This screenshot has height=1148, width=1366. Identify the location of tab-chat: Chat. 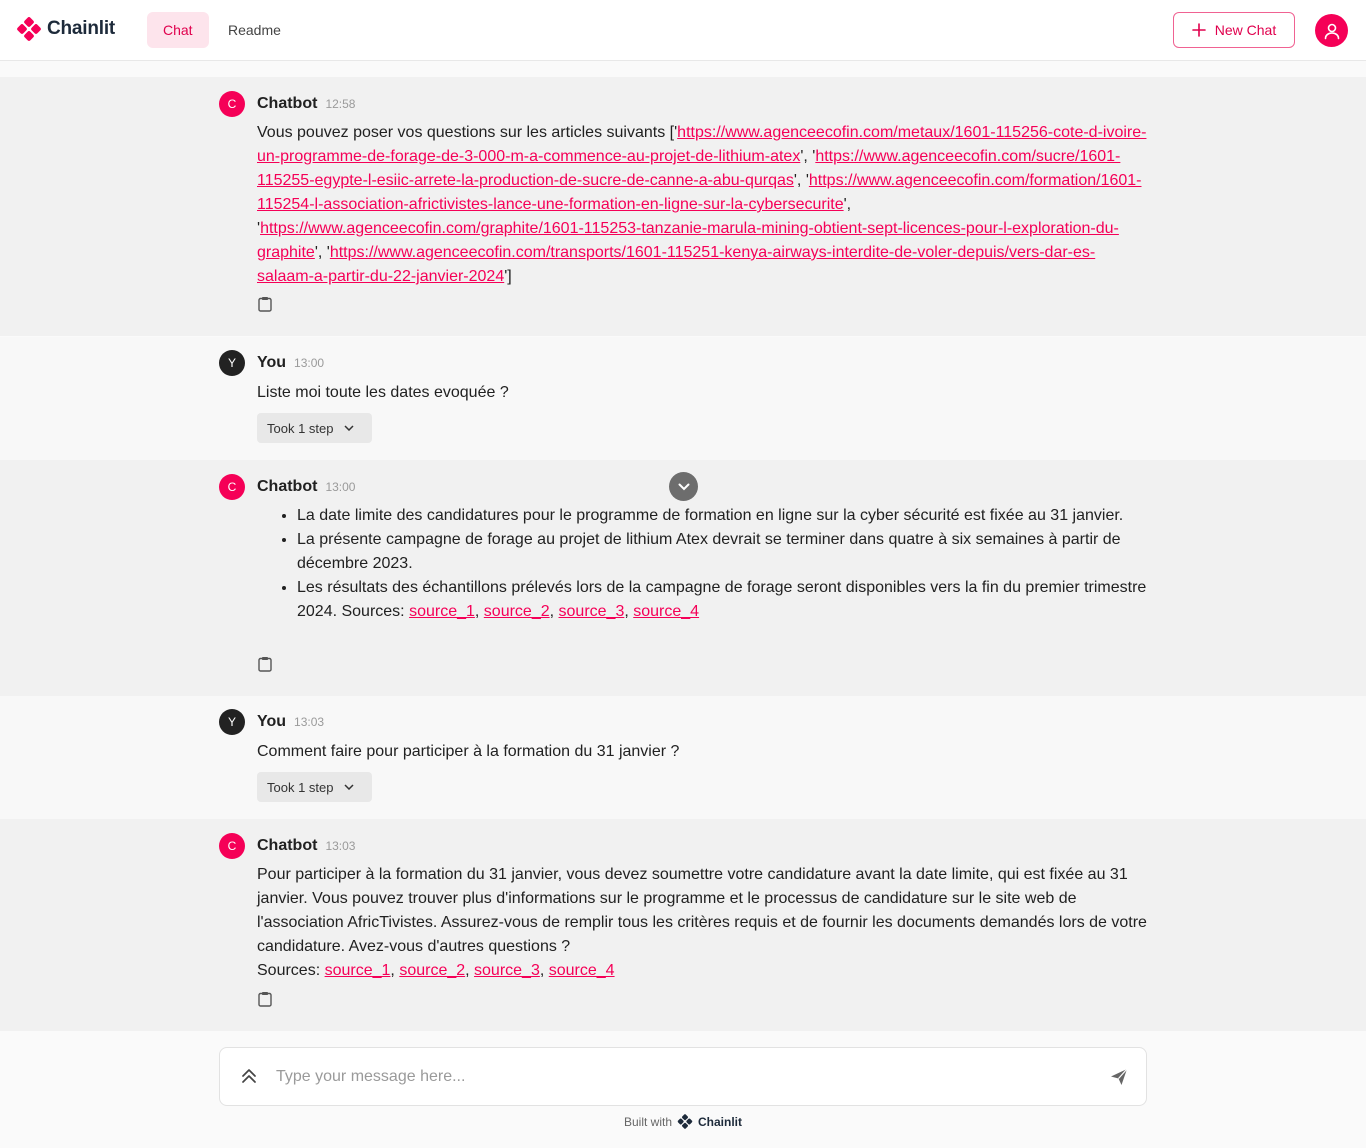
(178, 30).